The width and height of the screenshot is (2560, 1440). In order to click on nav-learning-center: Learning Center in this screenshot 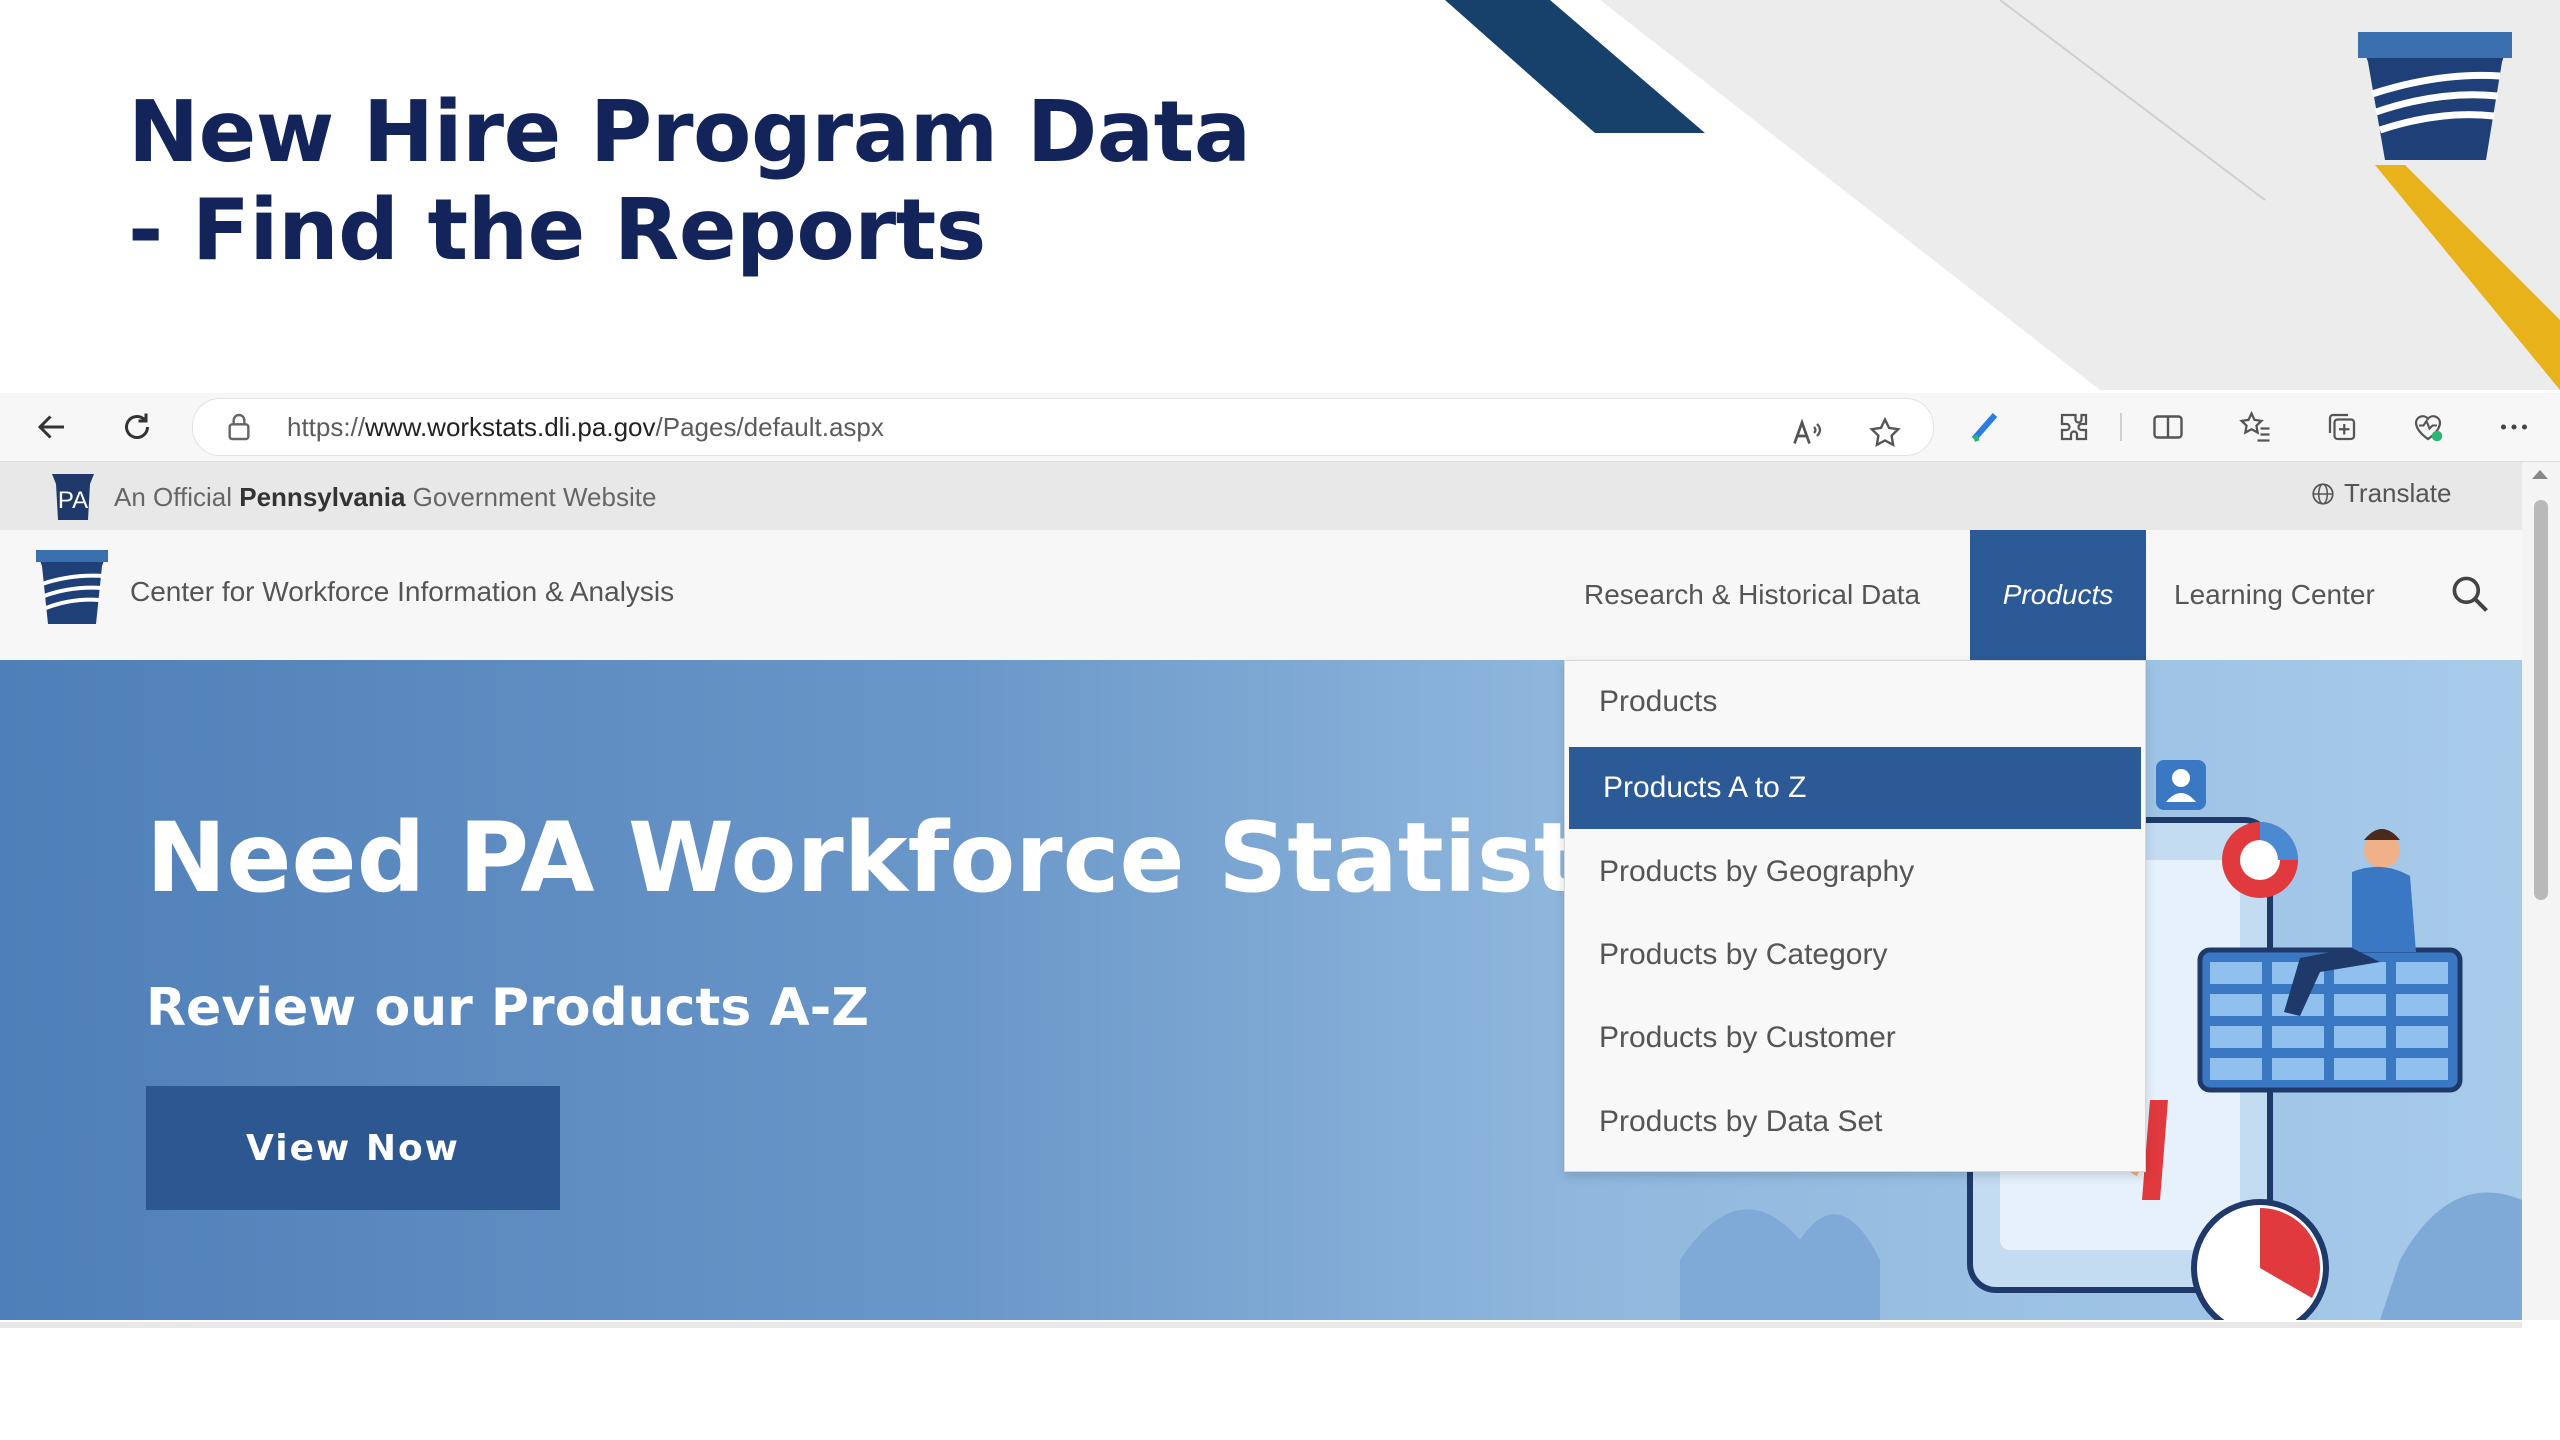, I will do `click(2274, 595)`.